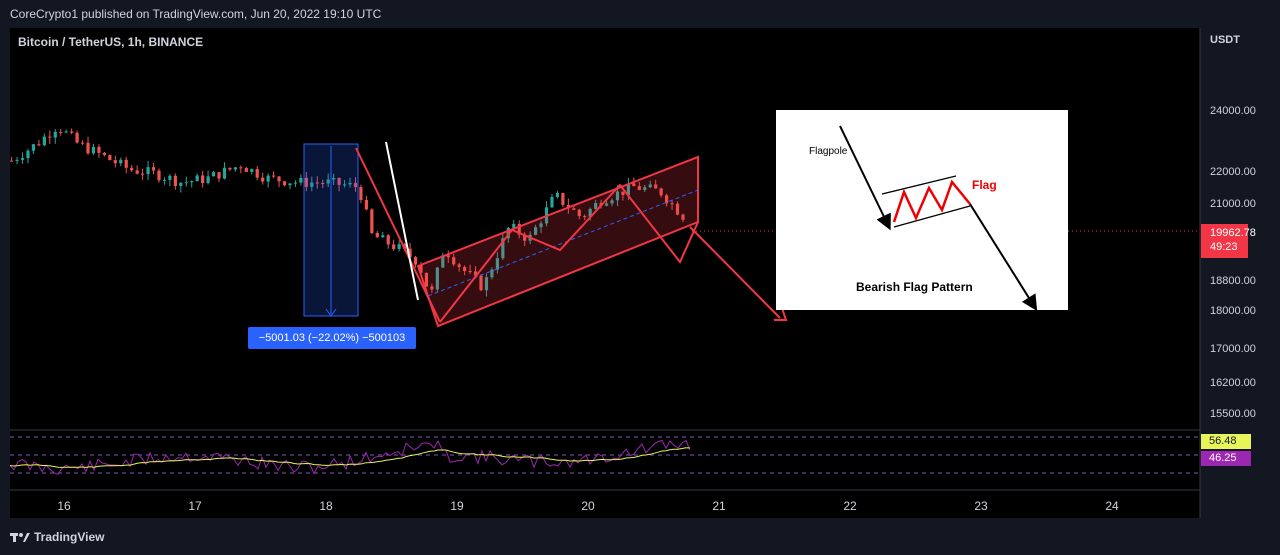 This screenshot has width=1280, height=555. What do you see at coordinates (919, 185) in the screenshot?
I see `flag-top-line` at bounding box center [919, 185].